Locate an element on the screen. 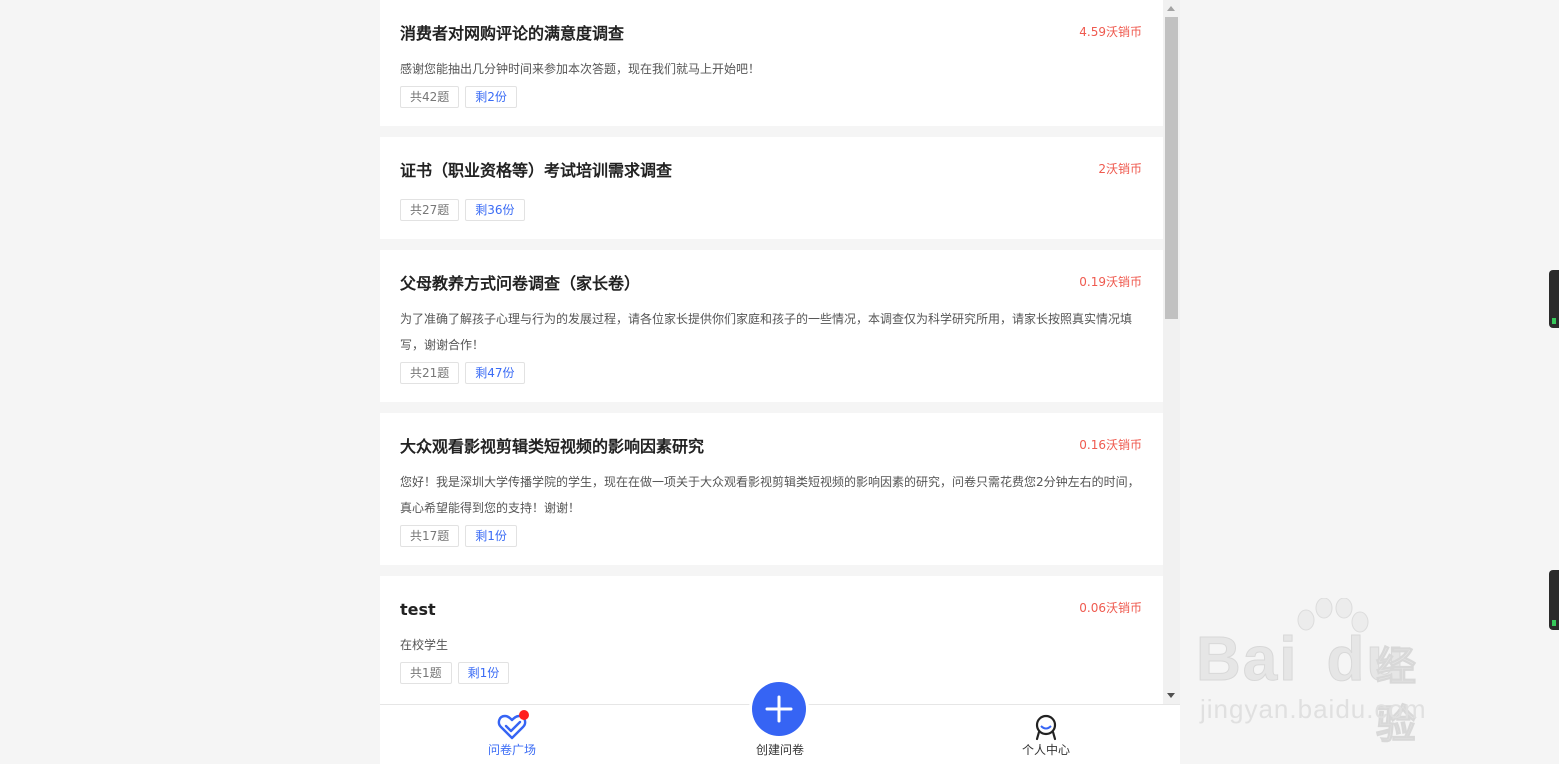 This screenshot has width=1559, height=764. survey-title: test is located at coordinates (418, 609).